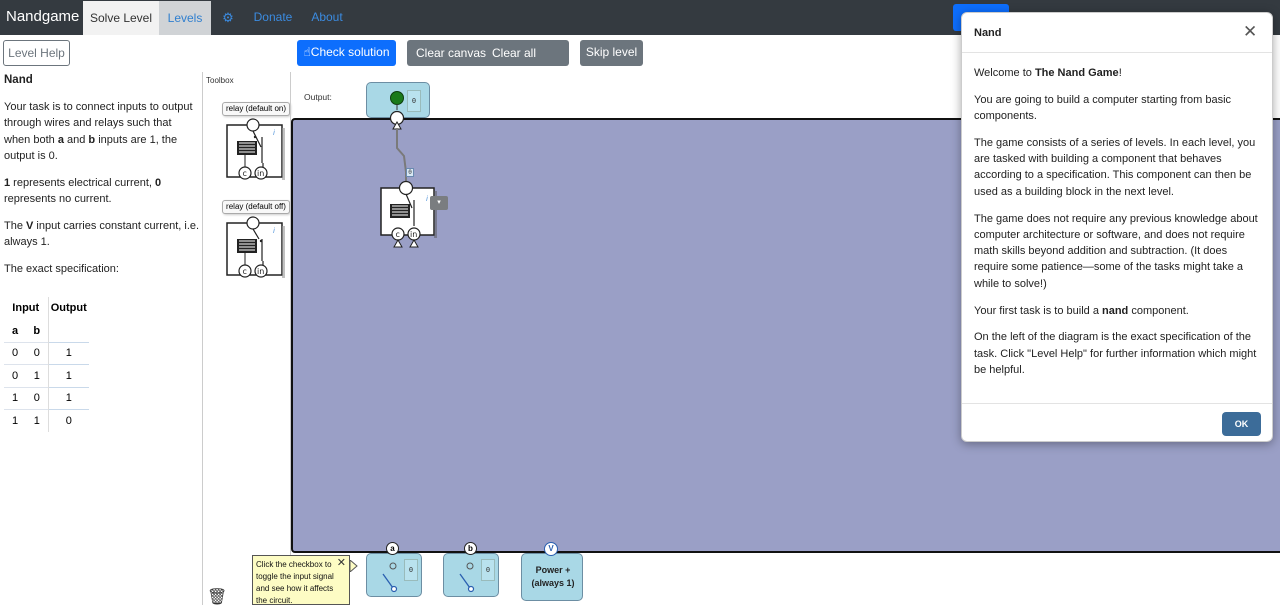 This screenshot has height=605, width=1280. Describe the element at coordinates (61, 268) in the screenshot. I see `description-paragraph-4: The exact specification:` at that location.